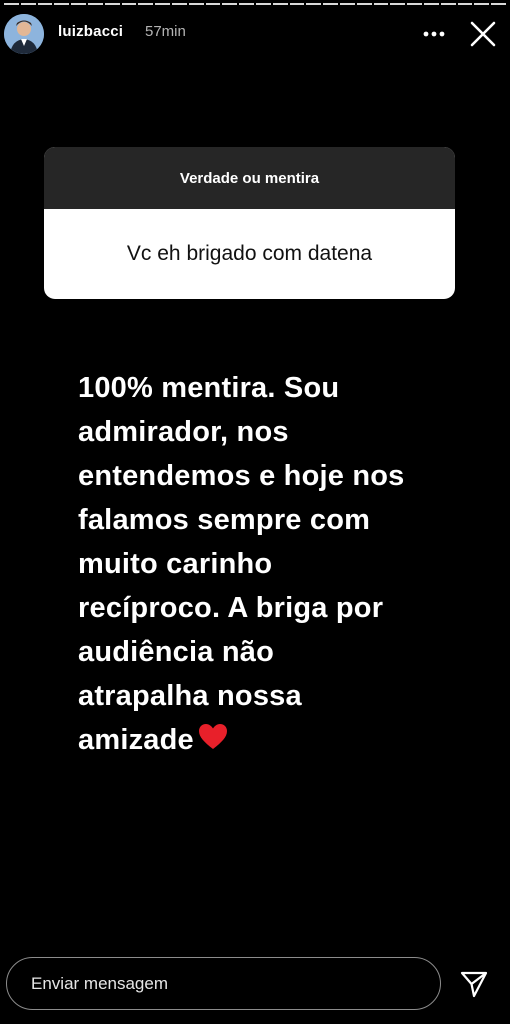 The width and height of the screenshot is (510, 1024). Describe the element at coordinates (175, 564) in the screenshot. I see `answer-line: muito carinho` at that location.